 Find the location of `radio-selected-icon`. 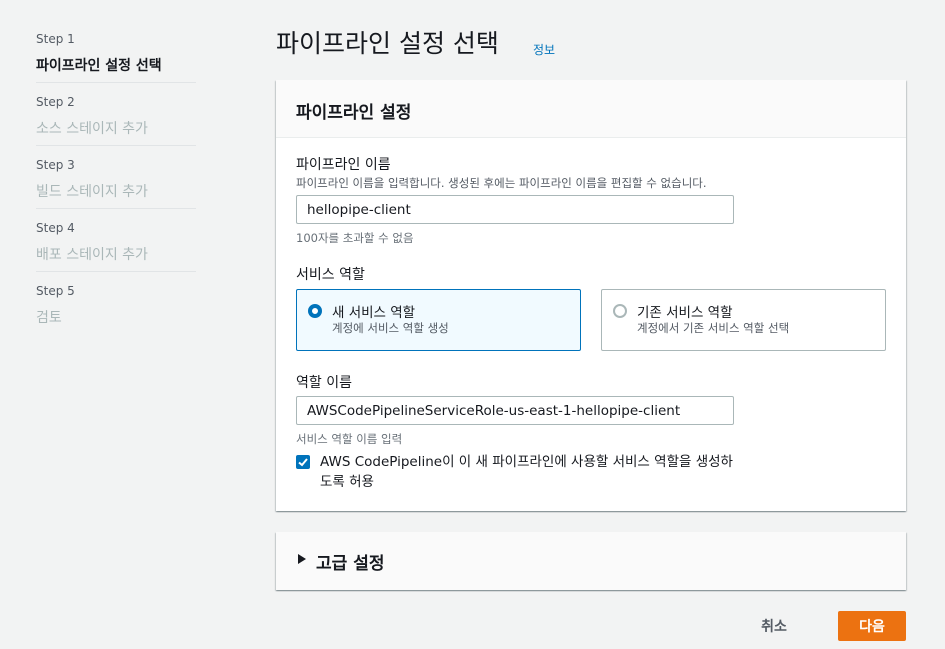

radio-selected-icon is located at coordinates (315, 311).